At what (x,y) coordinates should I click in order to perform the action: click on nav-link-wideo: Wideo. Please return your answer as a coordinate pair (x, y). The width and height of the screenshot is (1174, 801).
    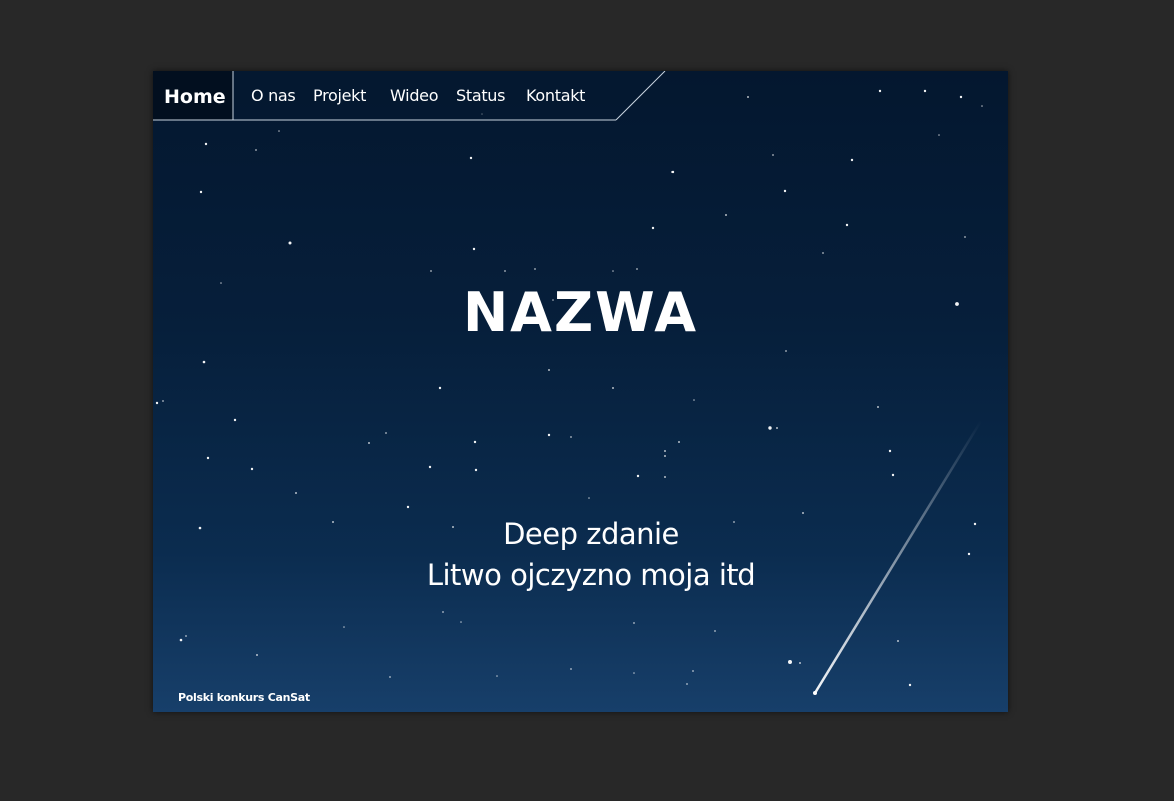
    Looking at the image, I should click on (414, 95).